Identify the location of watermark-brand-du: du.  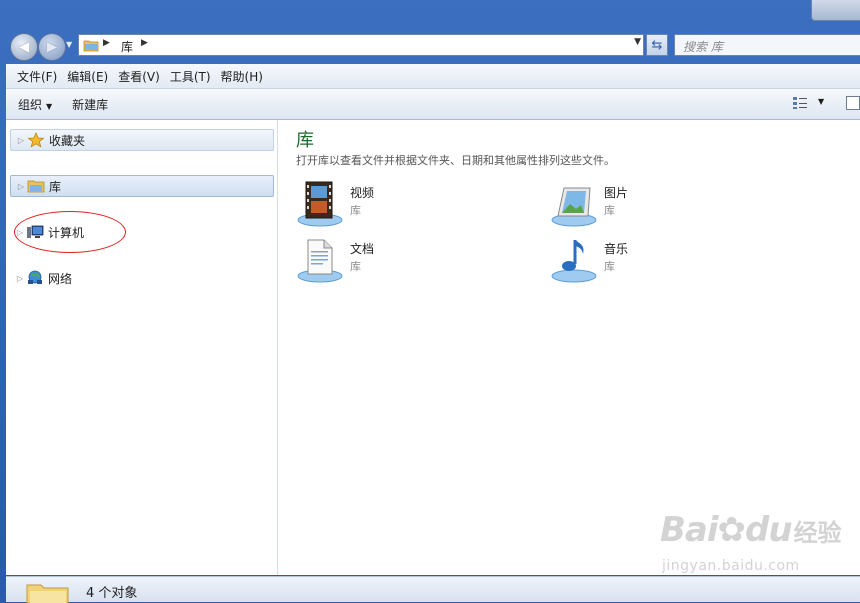
(769, 530).